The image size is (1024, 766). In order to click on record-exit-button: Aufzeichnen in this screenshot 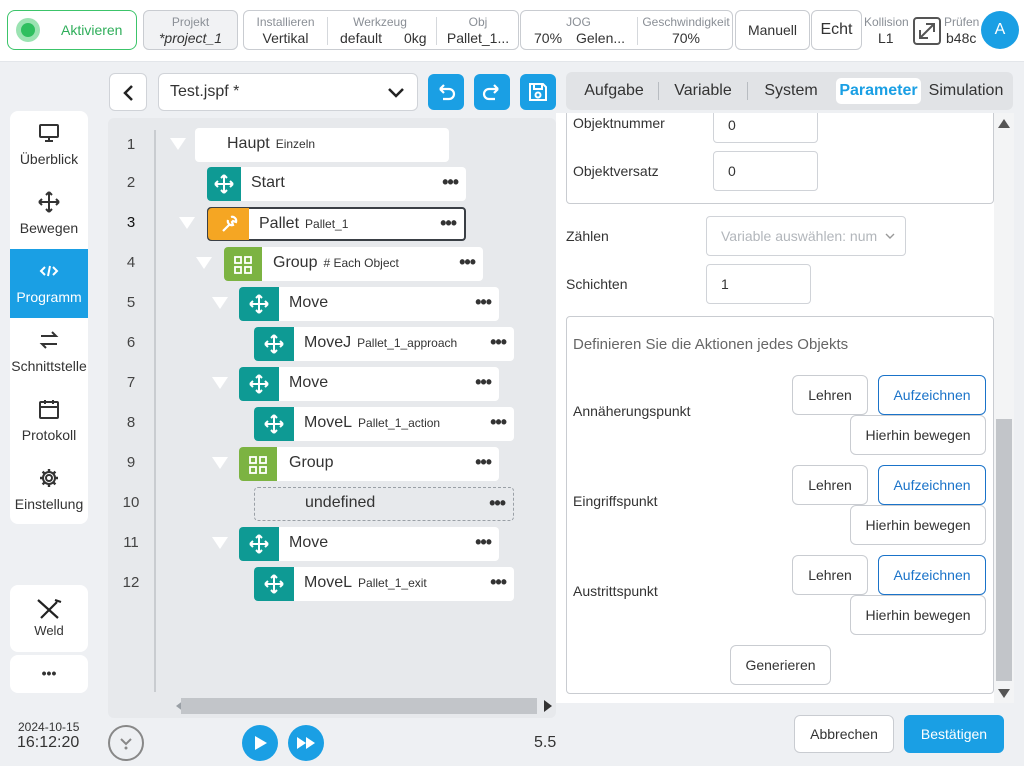, I will do `click(932, 575)`.